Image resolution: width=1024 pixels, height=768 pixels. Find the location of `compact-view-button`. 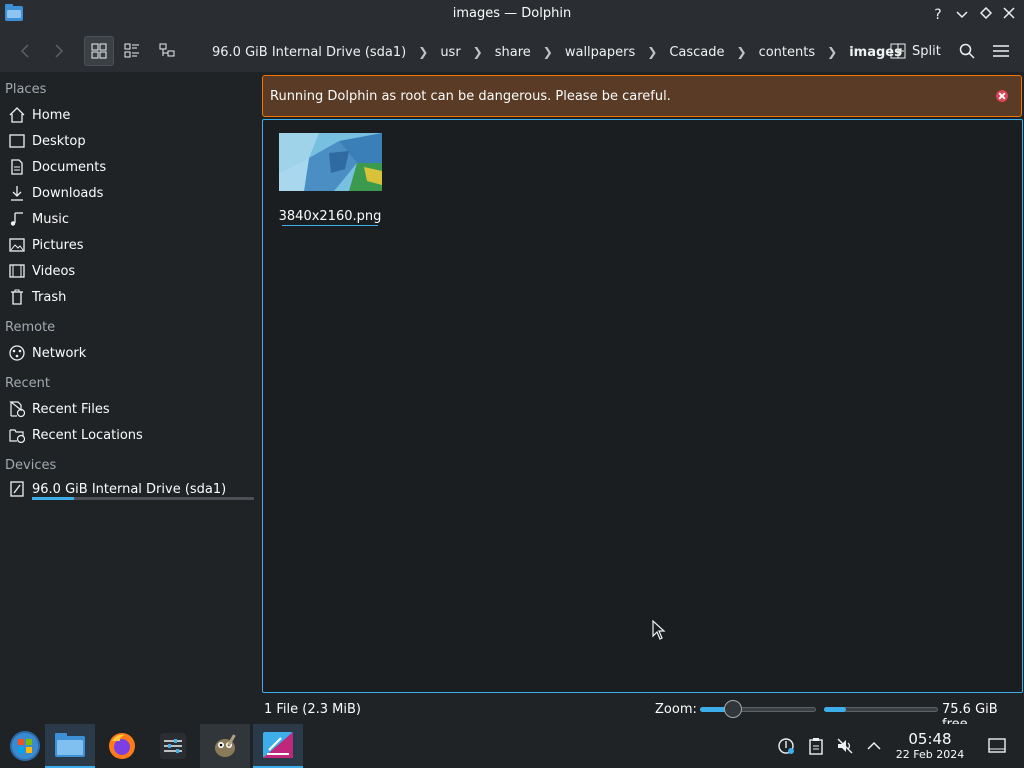

compact-view-button is located at coordinates (132, 51).